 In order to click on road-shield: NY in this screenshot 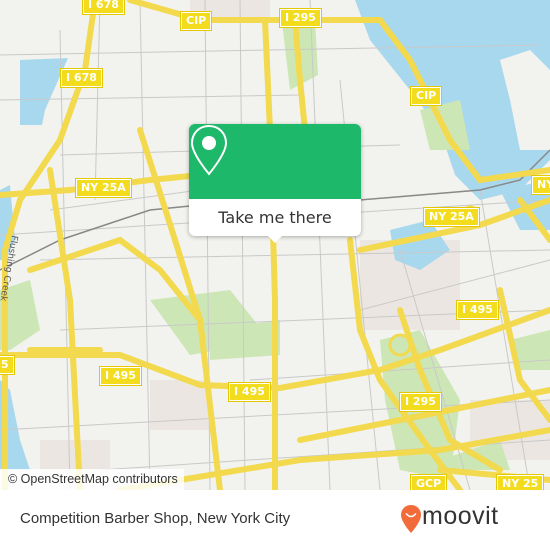, I will do `click(540, 185)`.